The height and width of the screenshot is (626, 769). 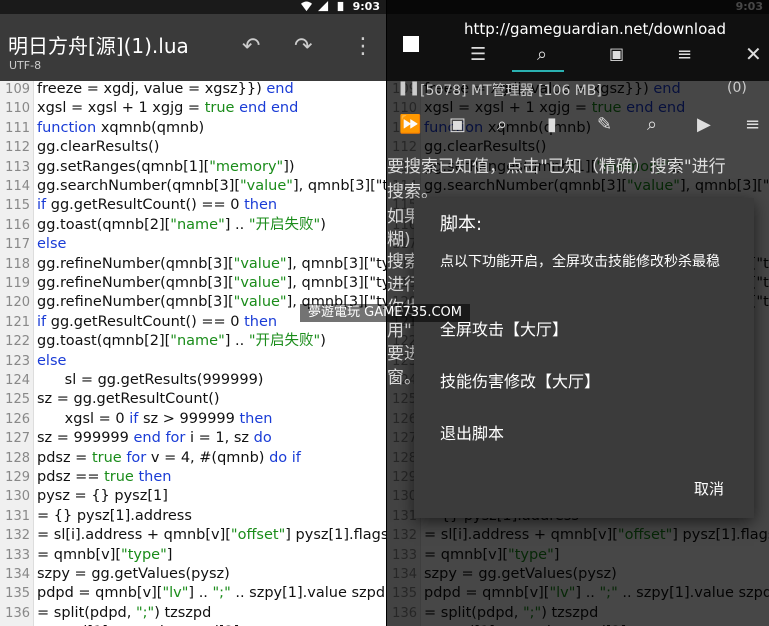 I want to click on editor-code-line: 125 sz = gg.getResultCount(), so click(x=110, y=399).